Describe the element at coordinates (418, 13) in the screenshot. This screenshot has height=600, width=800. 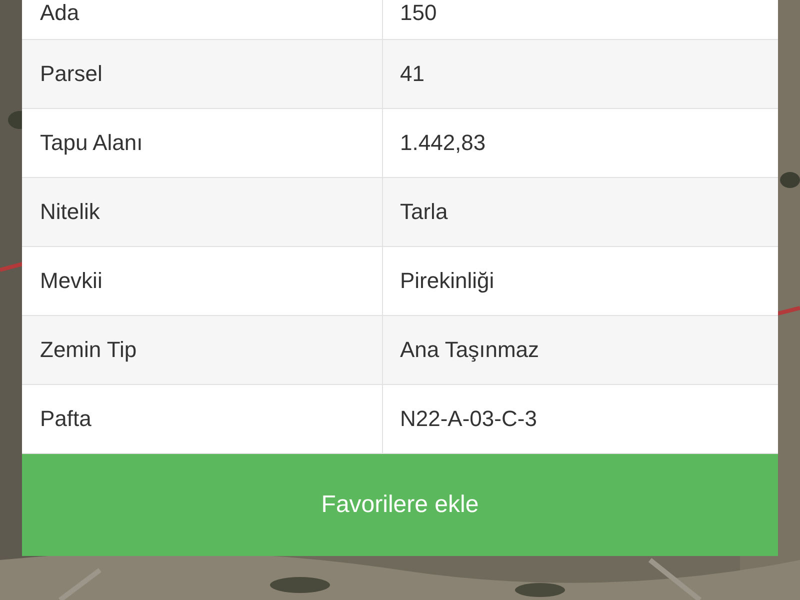
I see `field-value: 150` at that location.